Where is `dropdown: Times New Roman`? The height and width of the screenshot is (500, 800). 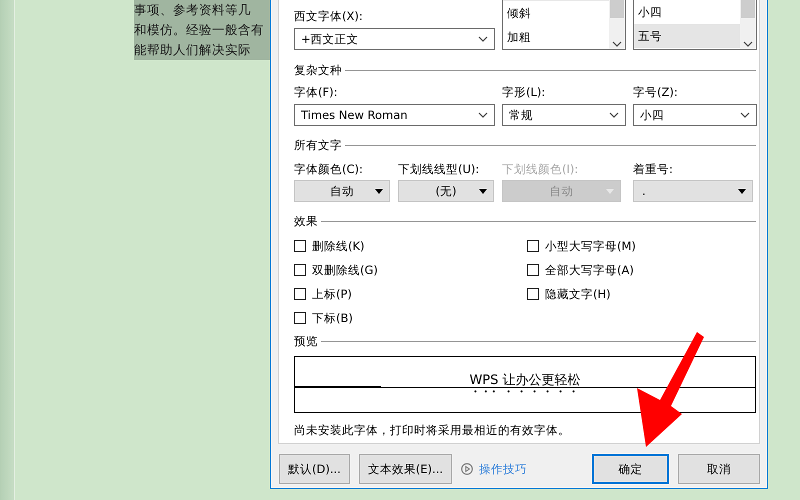
dropdown: Times New Roman is located at coordinates (394, 115).